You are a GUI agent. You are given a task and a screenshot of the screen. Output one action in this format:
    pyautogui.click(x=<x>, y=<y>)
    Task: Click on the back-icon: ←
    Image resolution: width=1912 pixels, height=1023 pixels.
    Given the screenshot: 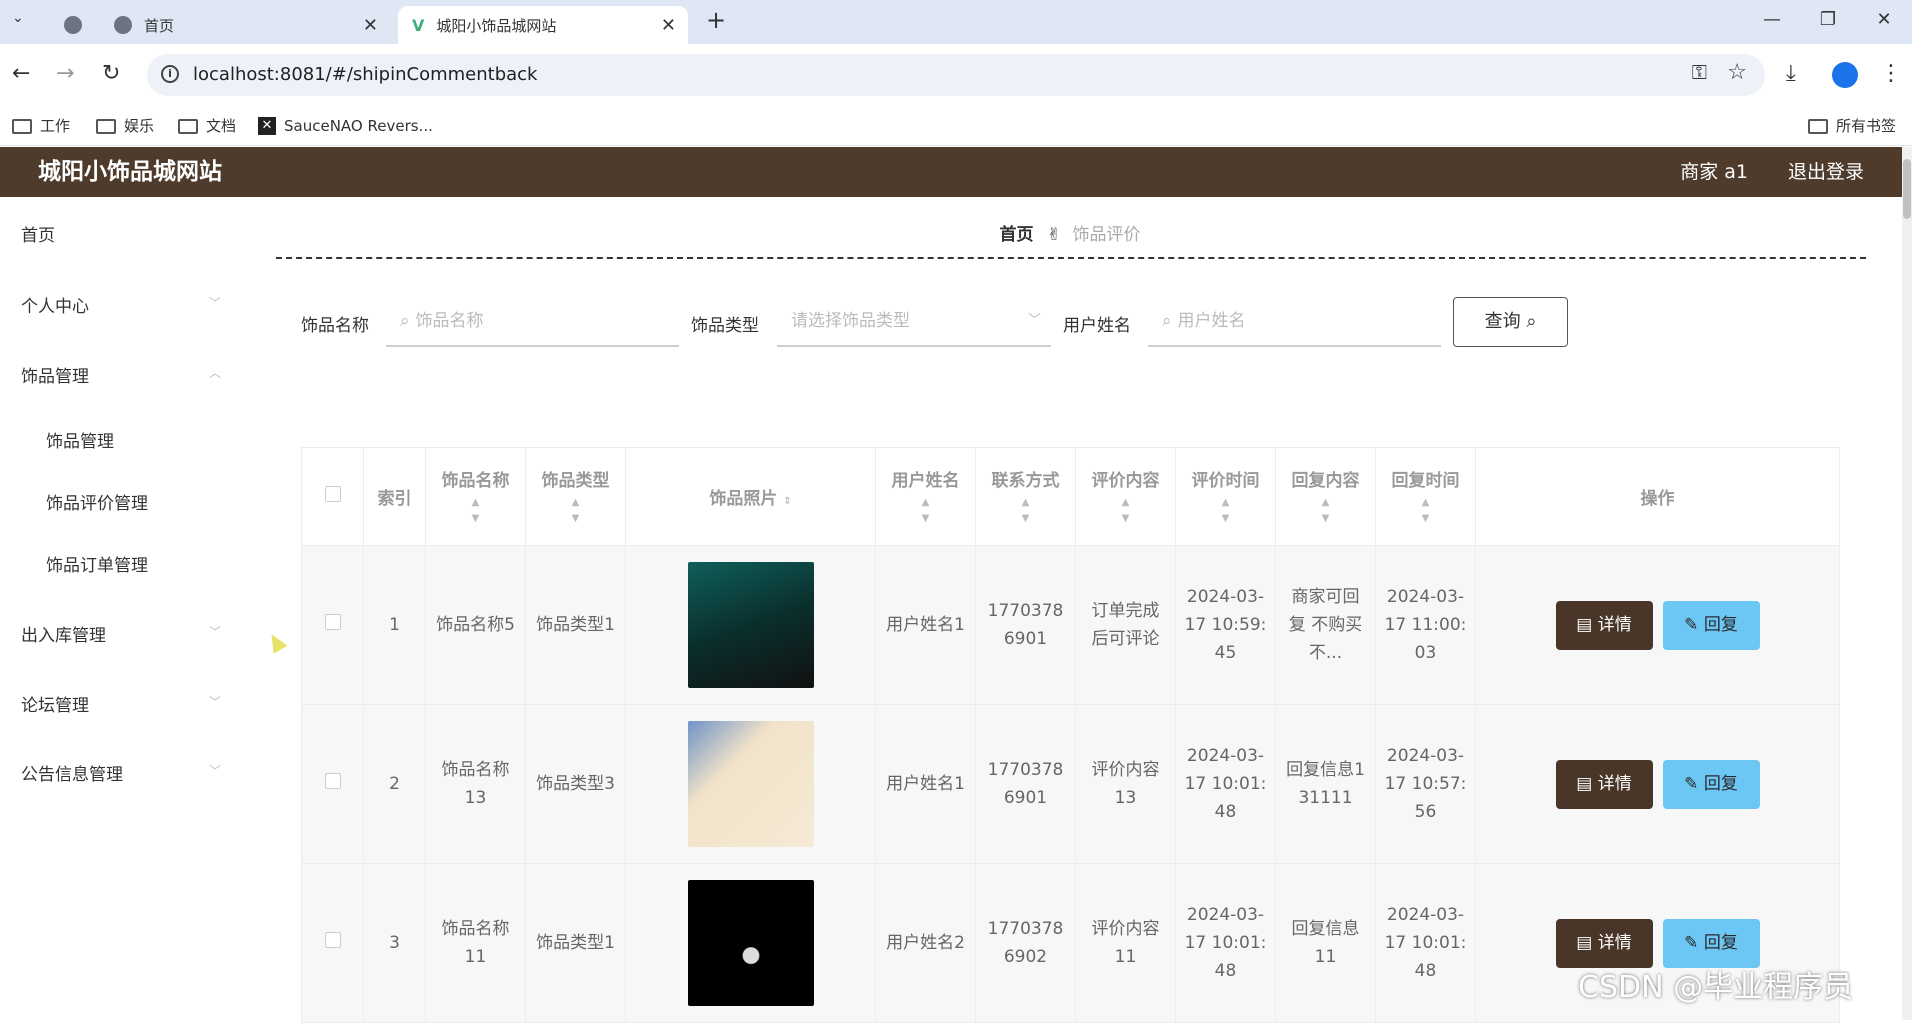 What is the action you would take?
    pyautogui.click(x=21, y=74)
    